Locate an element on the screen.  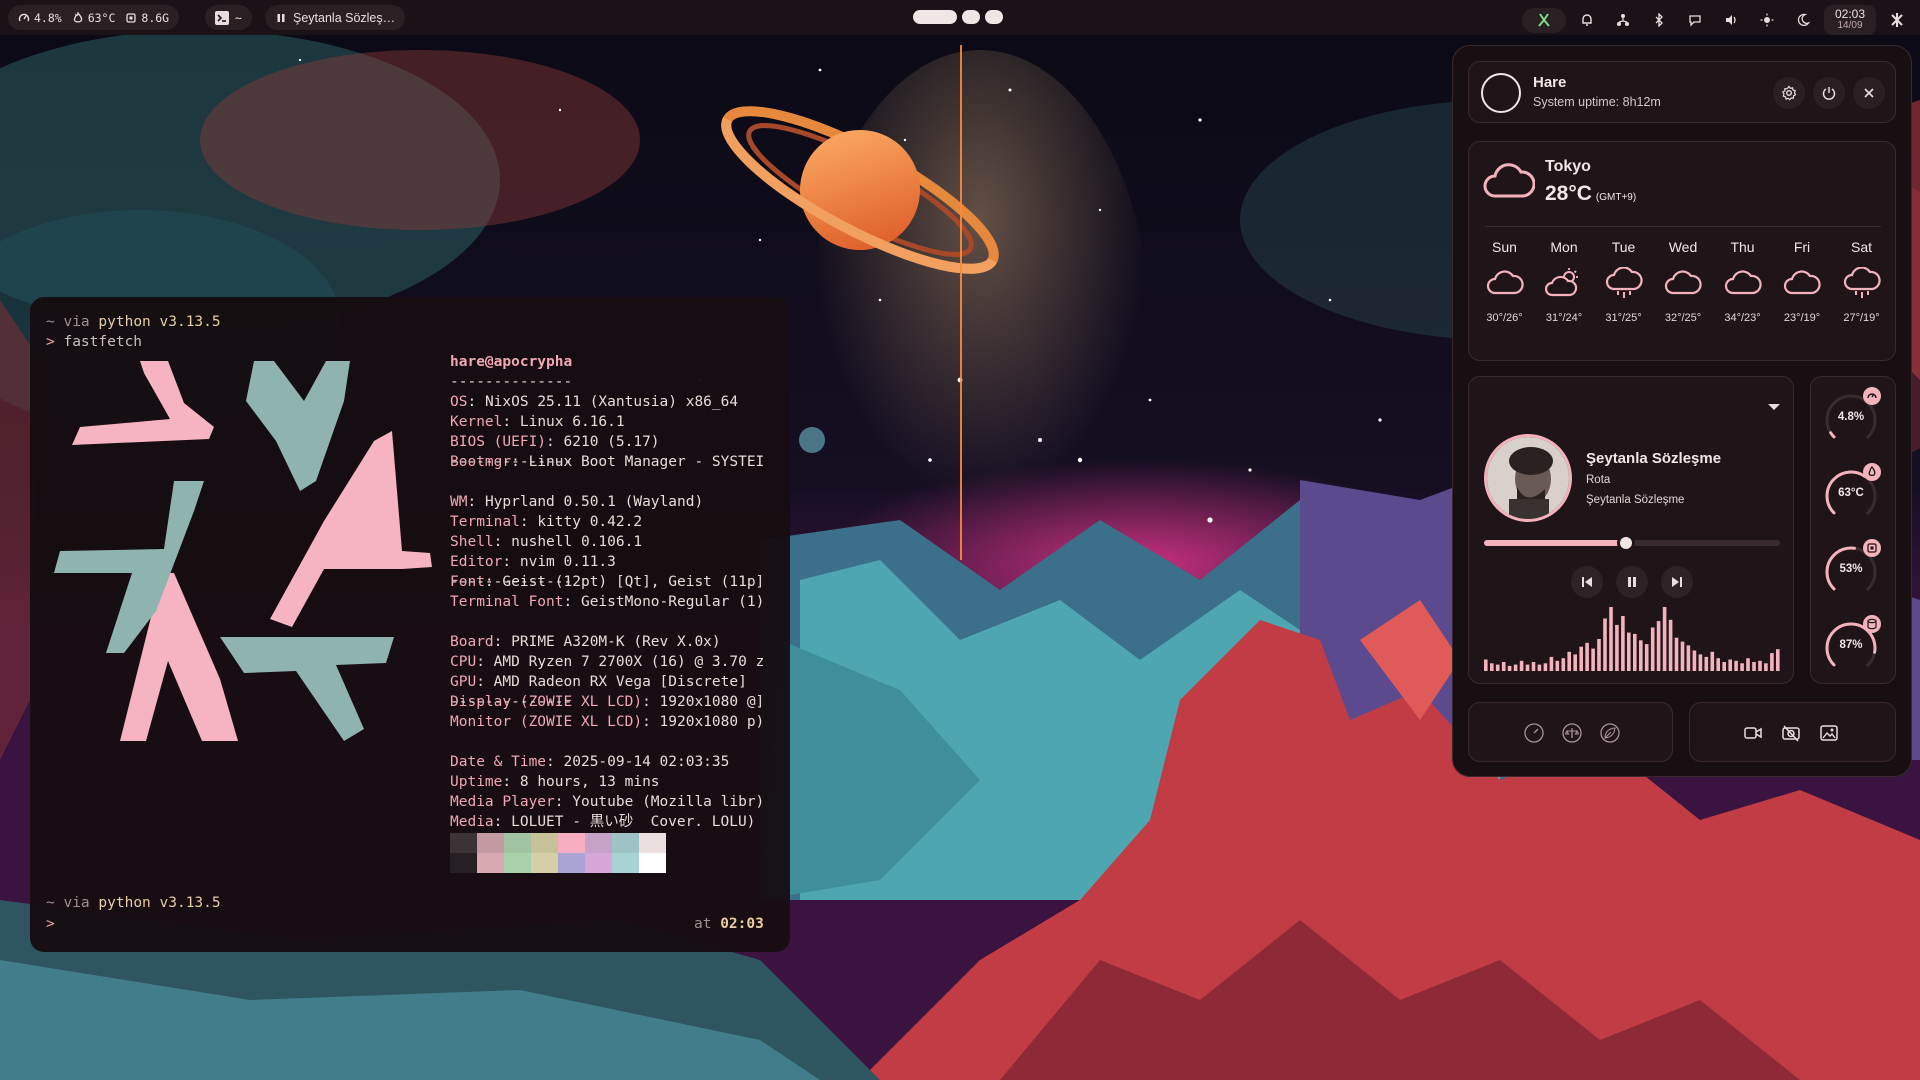
forecast-day-name: Mon is located at coordinates (1564, 247).